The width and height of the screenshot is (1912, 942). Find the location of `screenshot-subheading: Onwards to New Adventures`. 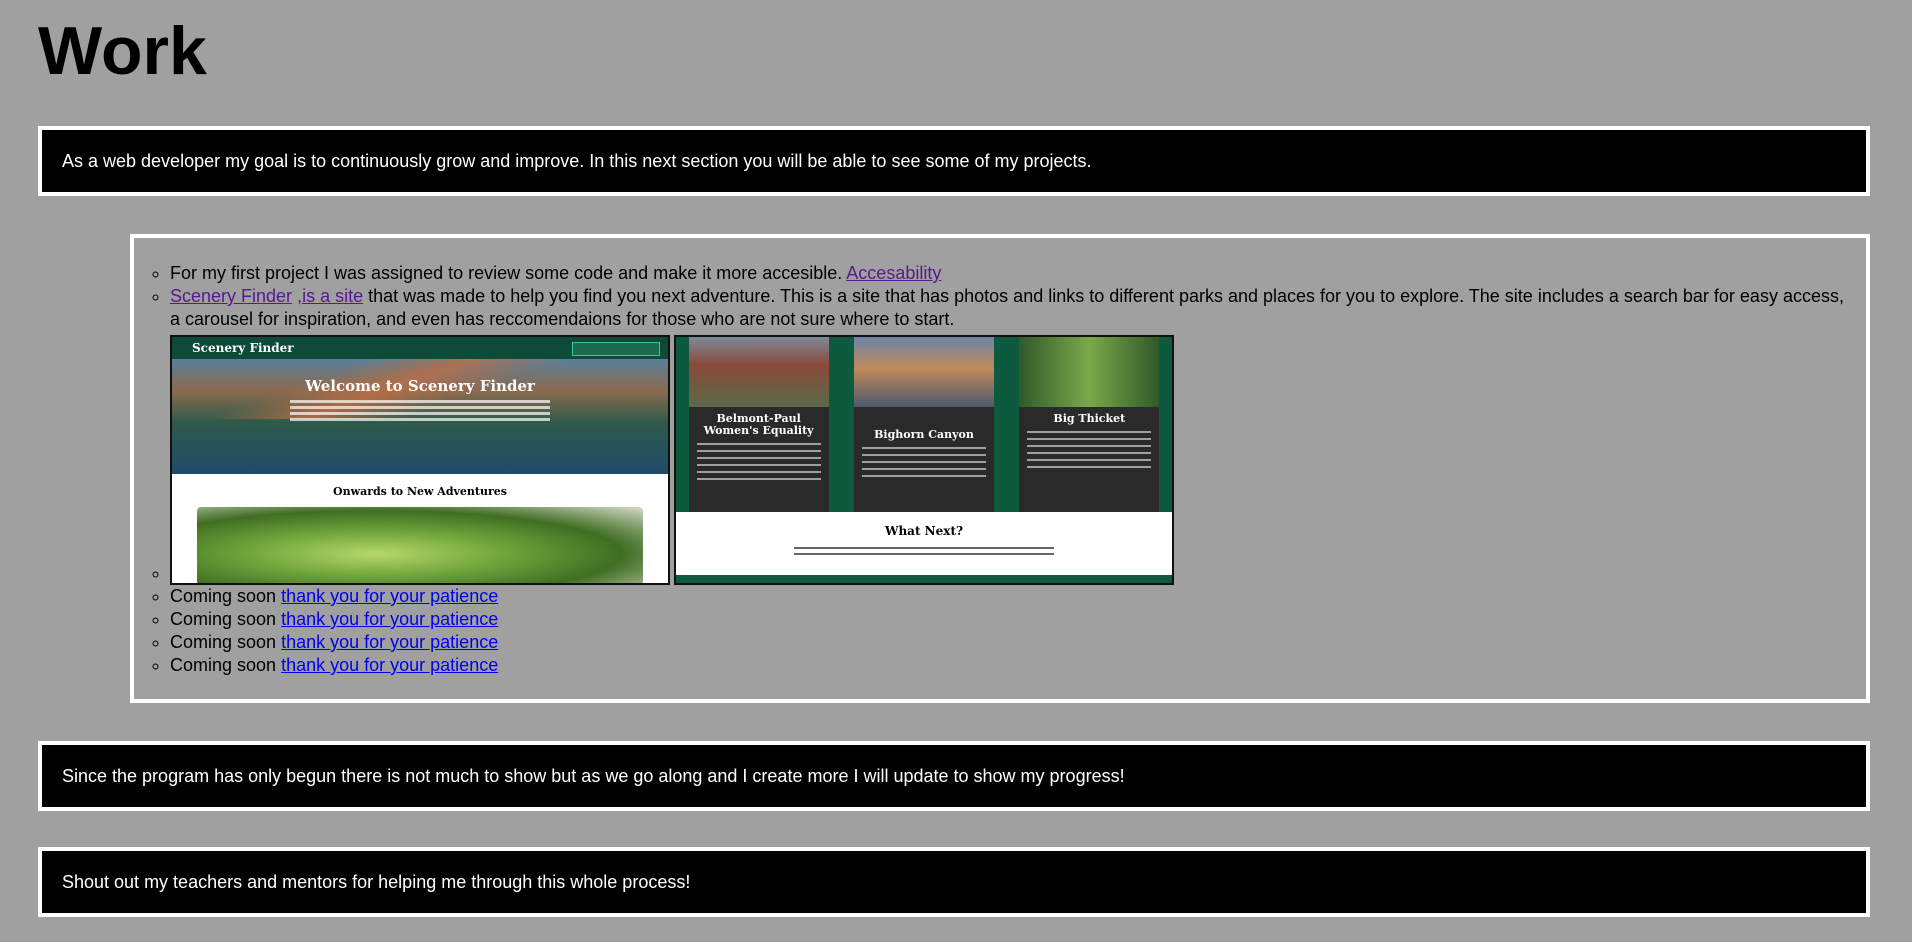

screenshot-subheading: Onwards to New Adventures is located at coordinates (420, 491).